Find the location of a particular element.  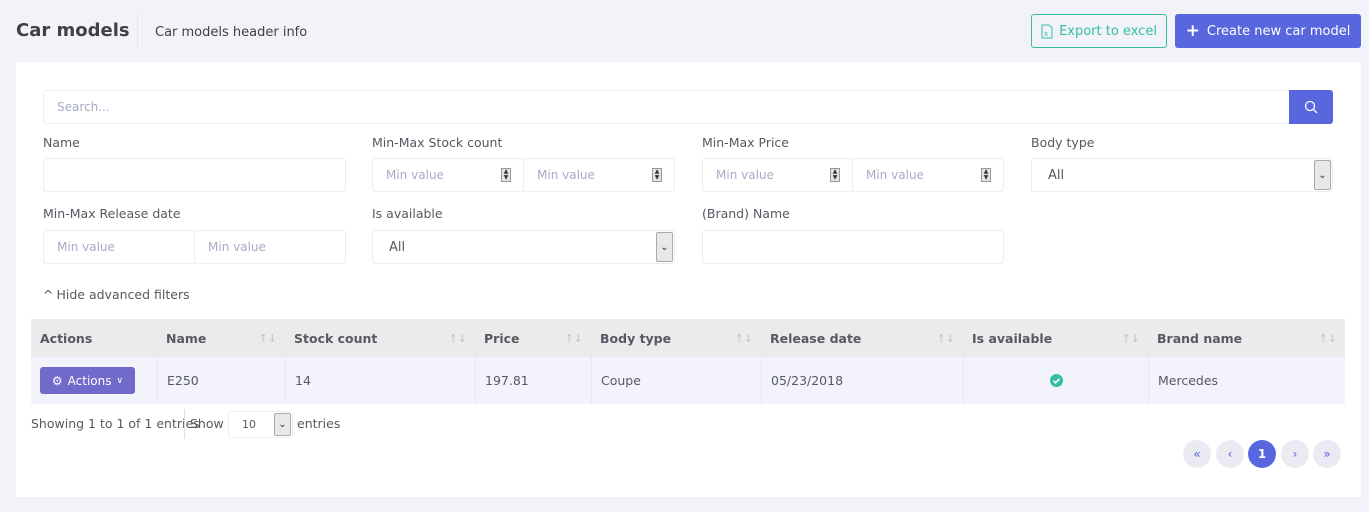

column-header-brand-name: Brand name ↑↓ is located at coordinates (1246, 338).